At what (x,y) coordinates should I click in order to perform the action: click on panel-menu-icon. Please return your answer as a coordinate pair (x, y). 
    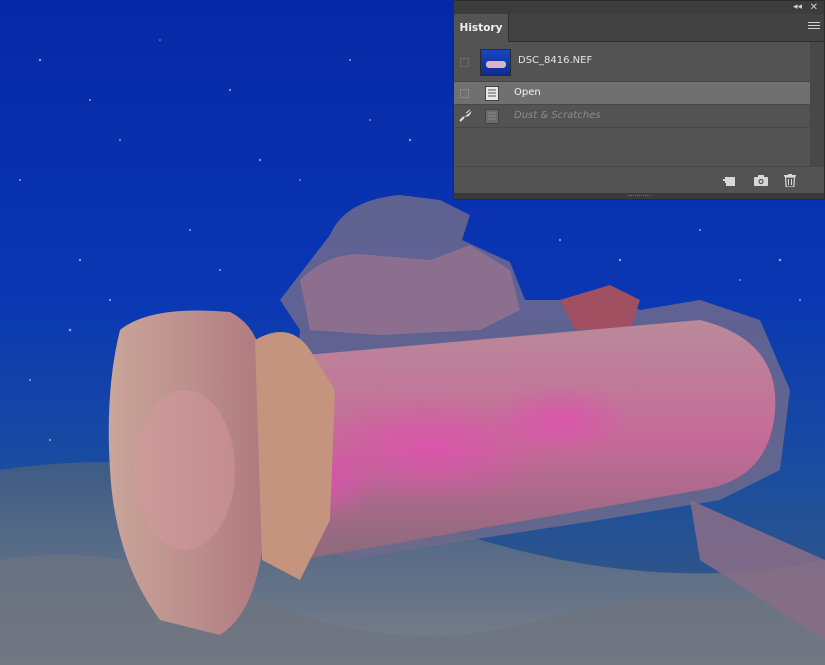
    Looking at the image, I should click on (814, 27).